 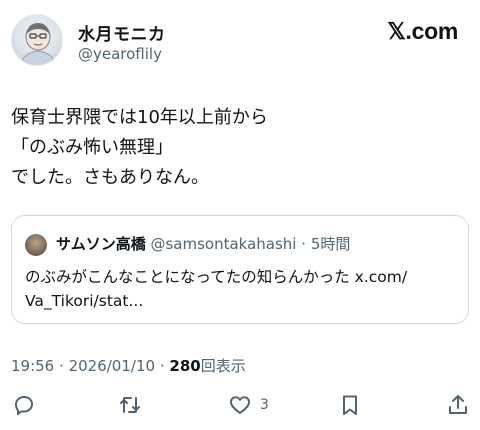 I want to click on x-logo-icon: 𝕏.com, so click(x=422, y=31).